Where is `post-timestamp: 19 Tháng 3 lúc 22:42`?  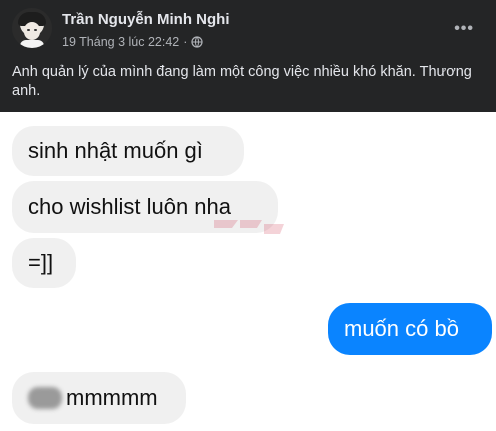
post-timestamp: 19 Tháng 3 lúc 22:42 is located at coordinates (120, 42).